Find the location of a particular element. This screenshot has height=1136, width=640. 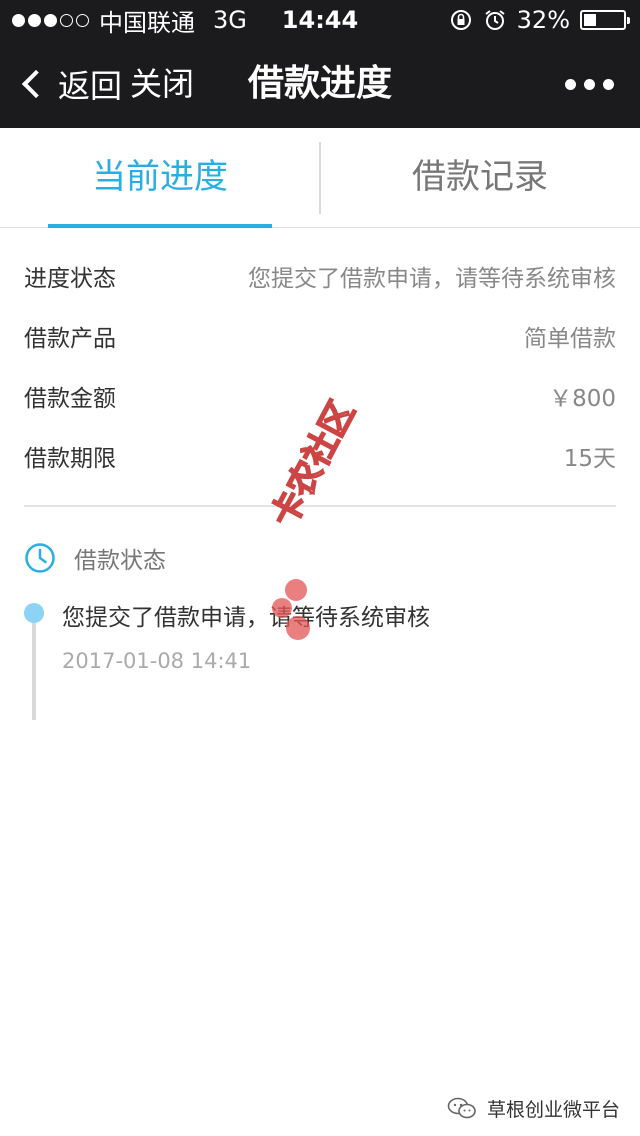

status-section-title: 借款状态 is located at coordinates (120, 561).